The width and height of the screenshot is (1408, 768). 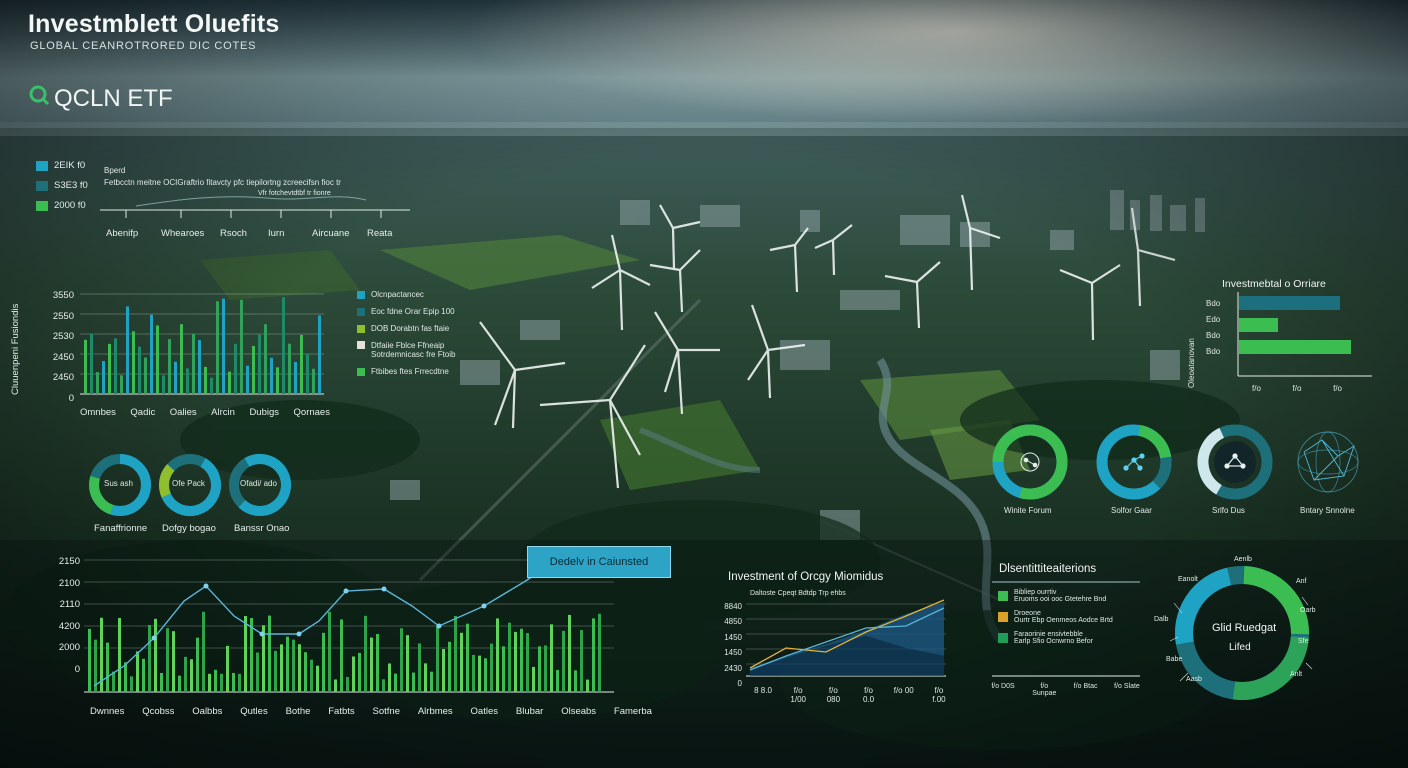 I want to click on big-donut-callout: Dalb, so click(x=1161, y=619).